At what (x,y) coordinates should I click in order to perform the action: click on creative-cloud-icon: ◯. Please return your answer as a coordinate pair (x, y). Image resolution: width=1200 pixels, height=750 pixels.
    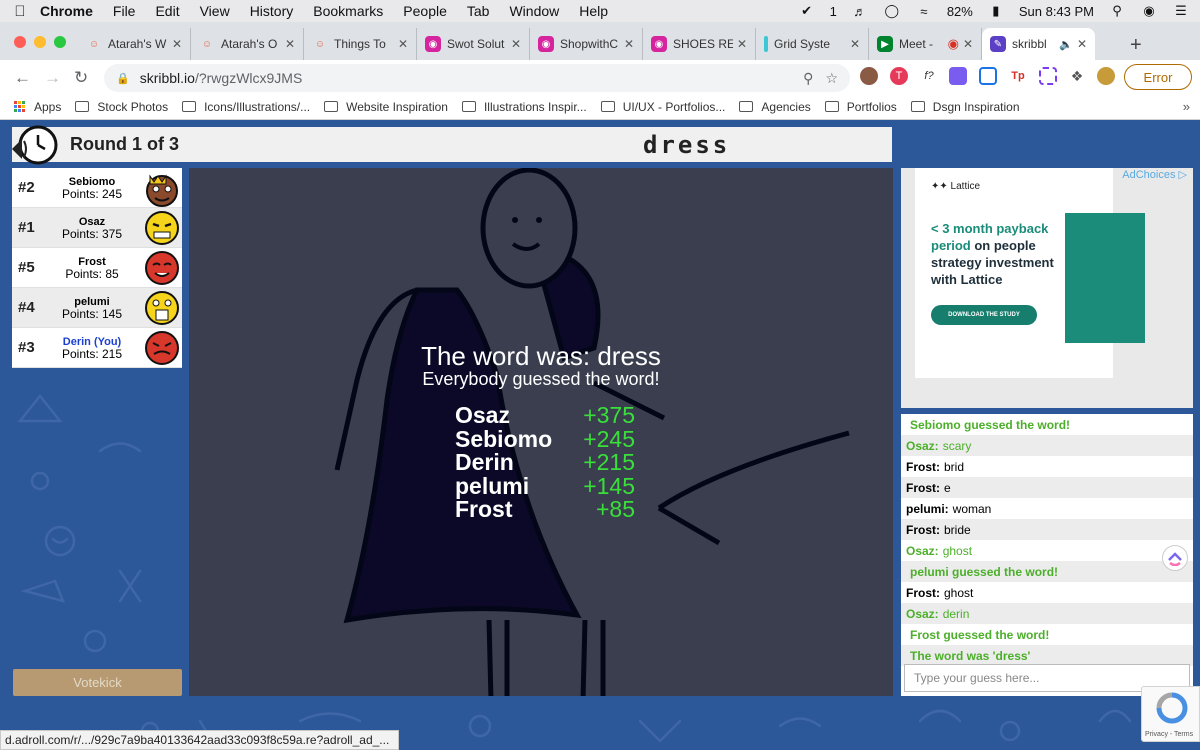
    Looking at the image, I should click on (892, 11).